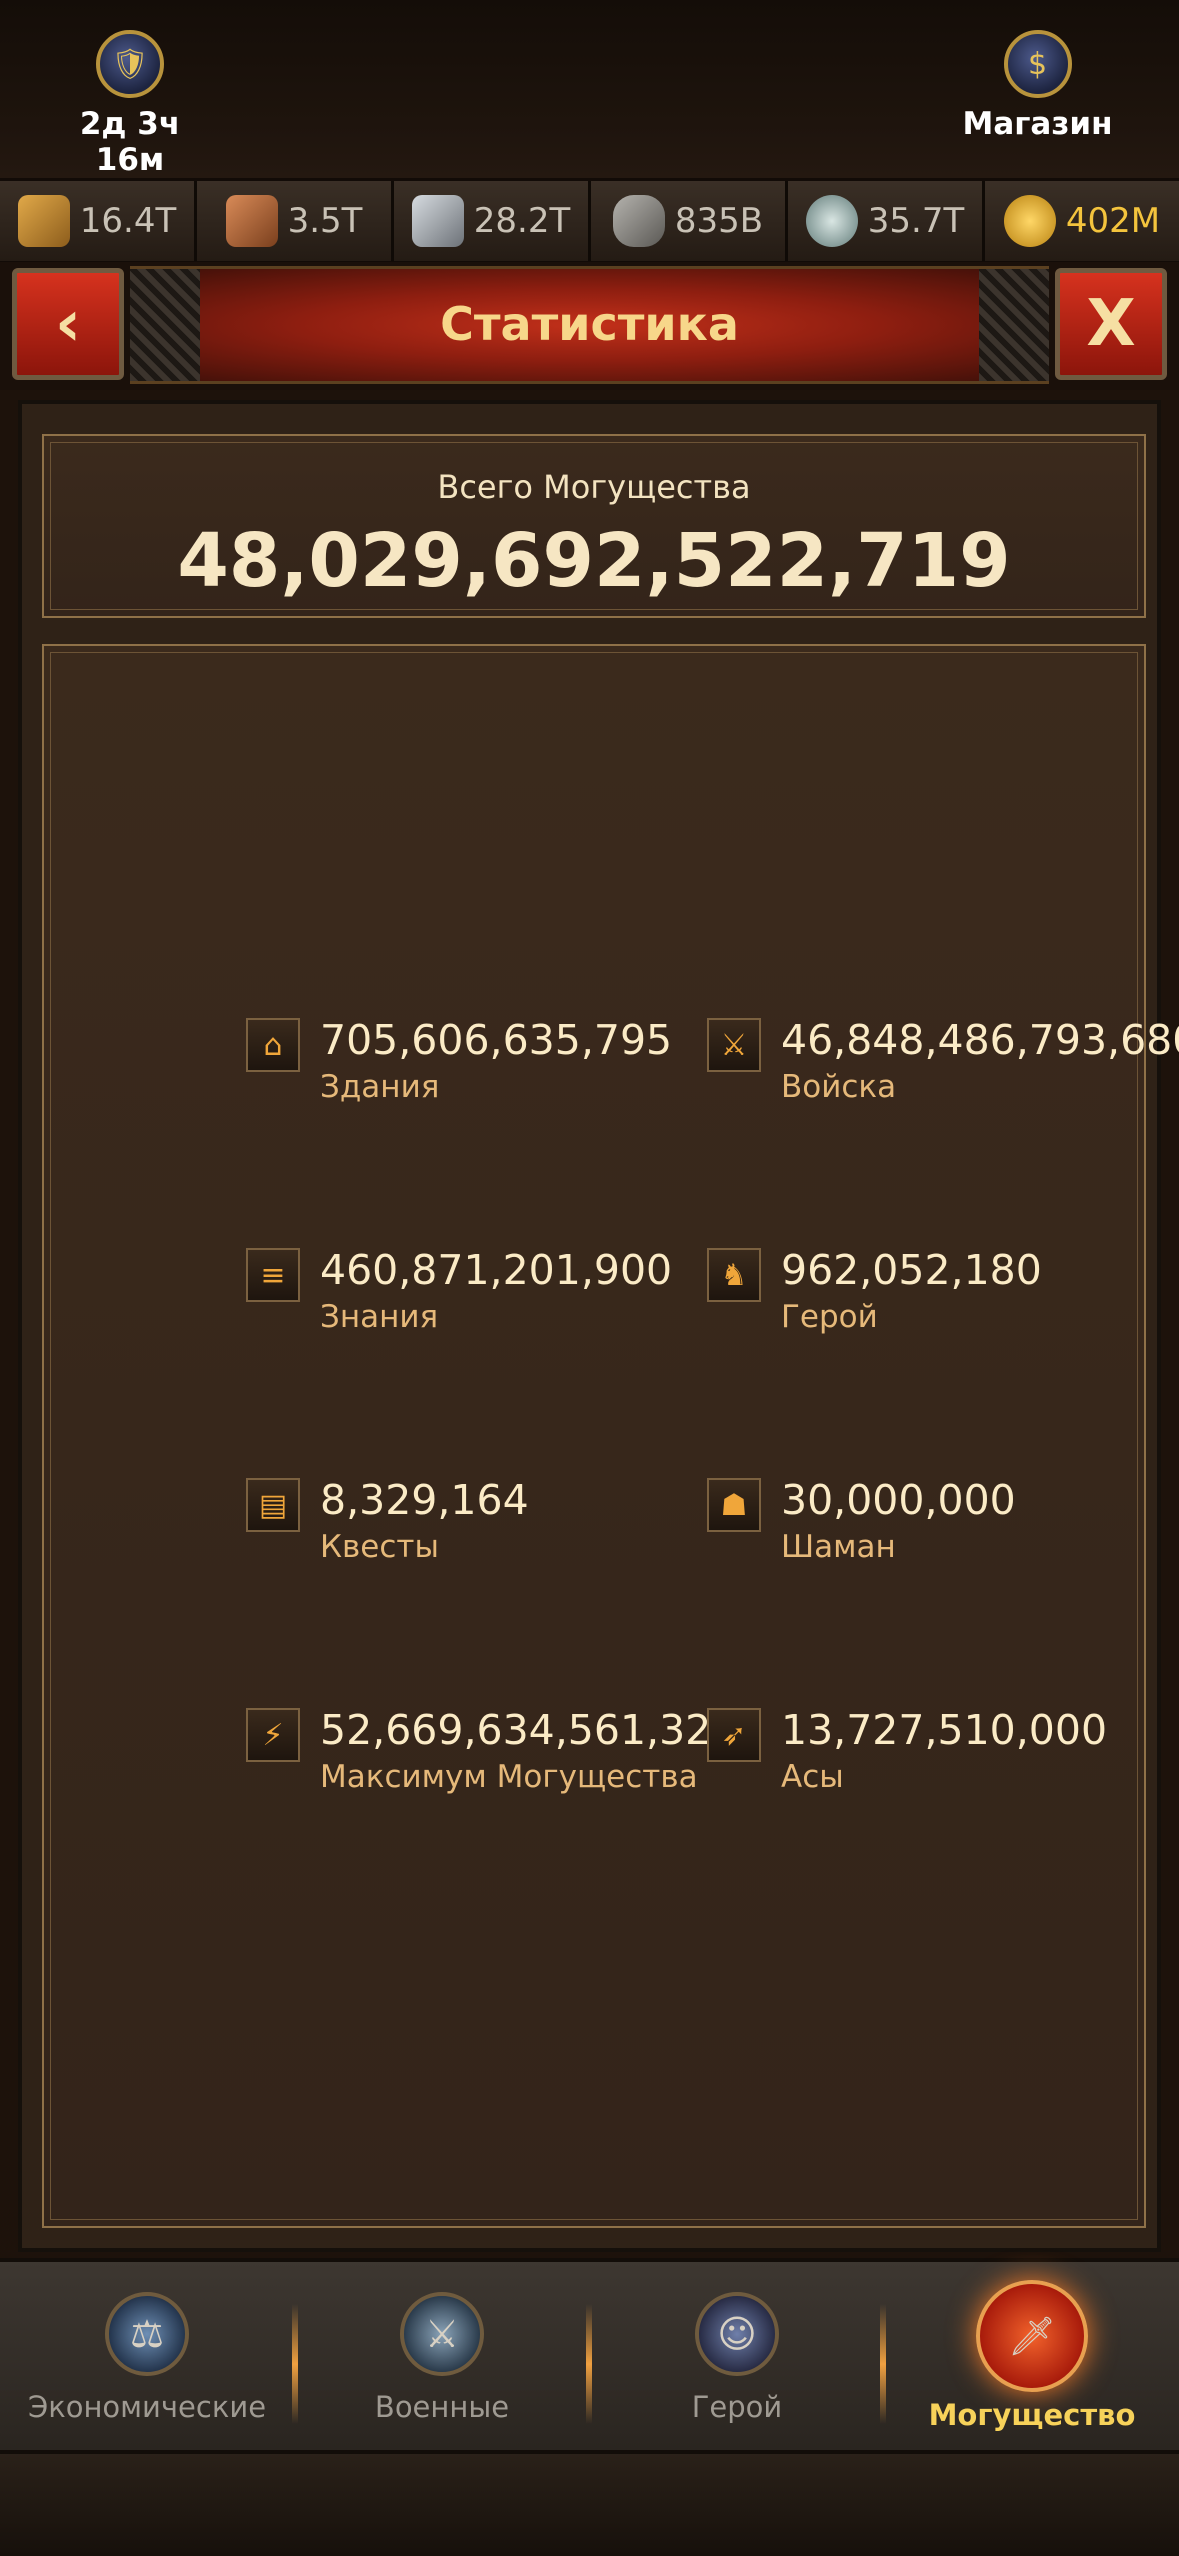 This screenshot has height=2556, width=1179. I want to click on close-button: X, so click(1111, 324).